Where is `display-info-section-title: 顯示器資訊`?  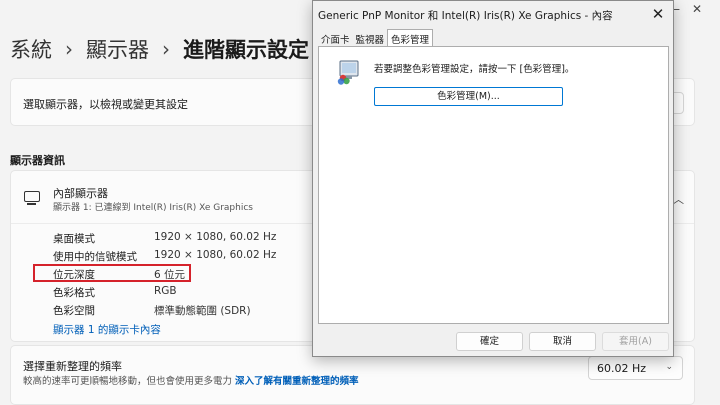 display-info-section-title: 顯示器資訊 is located at coordinates (37, 160).